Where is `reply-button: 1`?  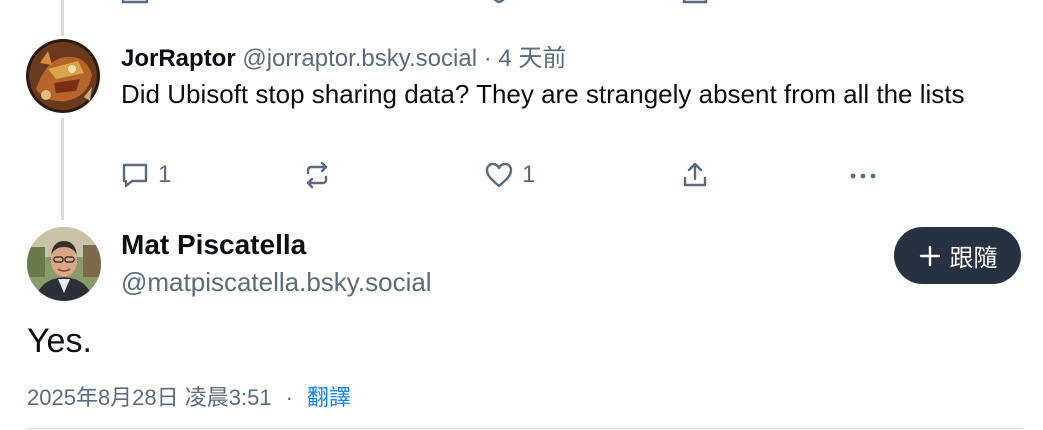
reply-button: 1 is located at coordinates (145, 175).